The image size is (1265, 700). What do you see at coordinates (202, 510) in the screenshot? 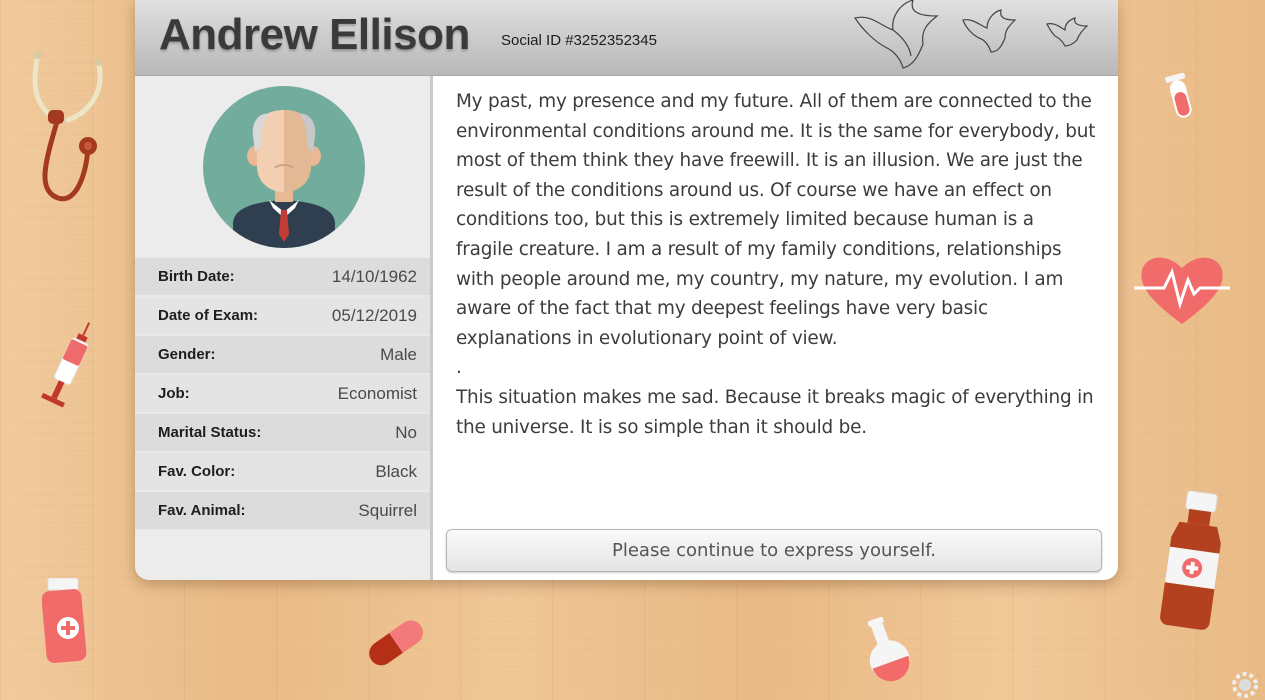
I see `info-label: Fav. Animal:` at bounding box center [202, 510].